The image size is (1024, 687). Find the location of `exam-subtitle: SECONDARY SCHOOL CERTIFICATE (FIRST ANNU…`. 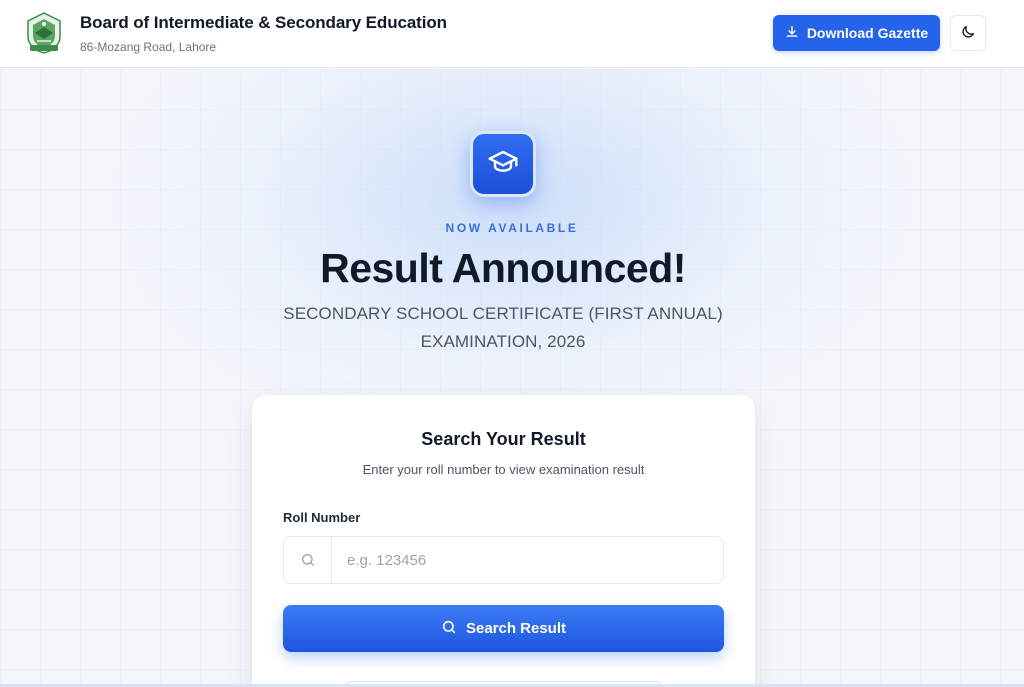

exam-subtitle: SECONDARY SCHOOL CERTIFICATE (FIRST ANNU… is located at coordinates (503, 327).